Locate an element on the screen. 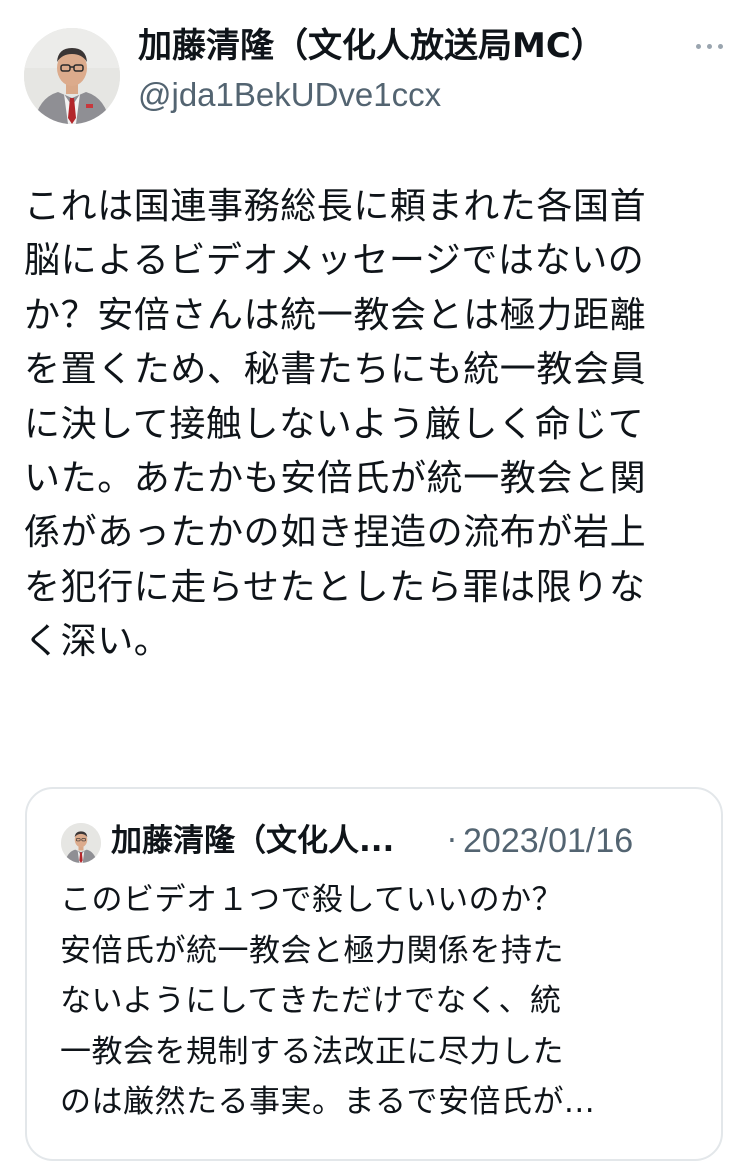  more-options-button is located at coordinates (709, 46).